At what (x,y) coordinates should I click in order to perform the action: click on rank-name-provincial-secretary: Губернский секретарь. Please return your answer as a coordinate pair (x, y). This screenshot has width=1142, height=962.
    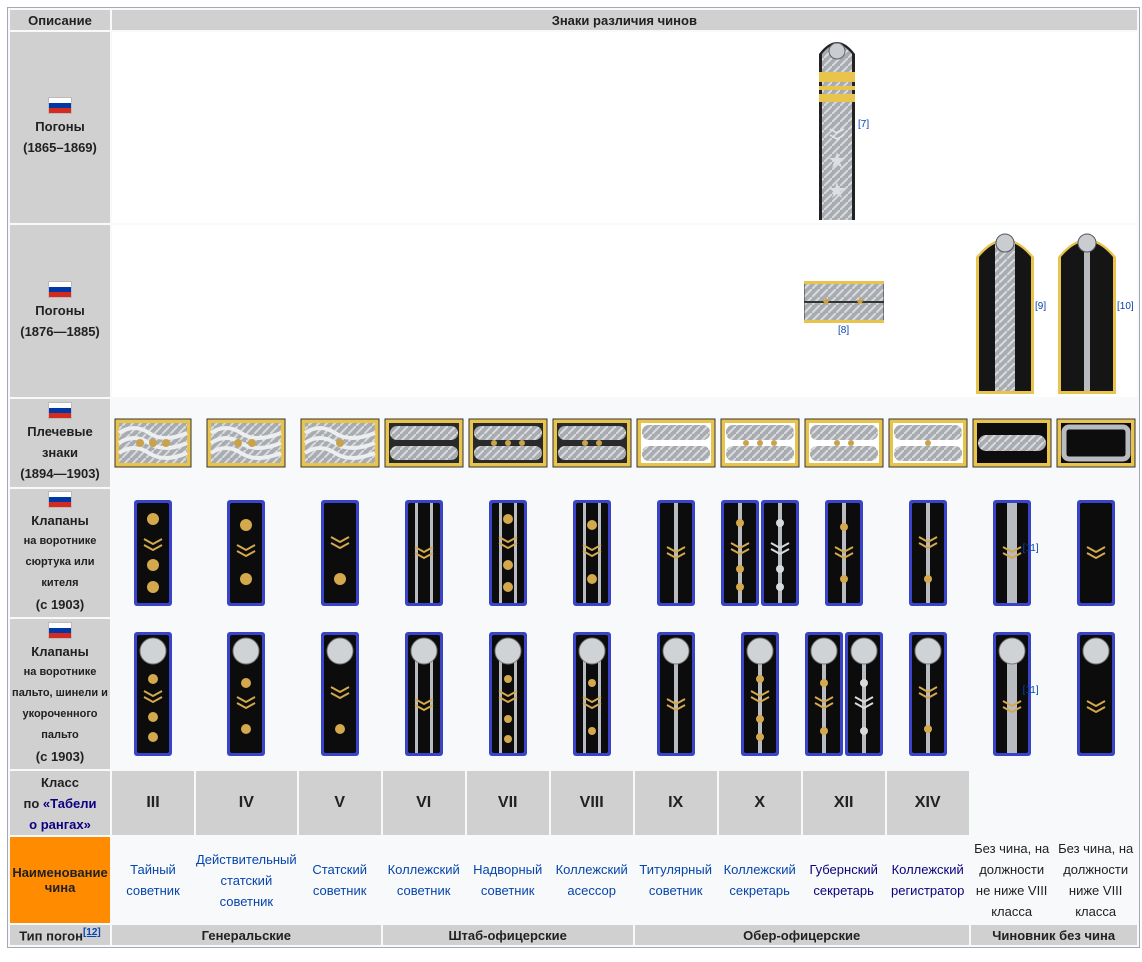
    Looking at the image, I should click on (844, 880).